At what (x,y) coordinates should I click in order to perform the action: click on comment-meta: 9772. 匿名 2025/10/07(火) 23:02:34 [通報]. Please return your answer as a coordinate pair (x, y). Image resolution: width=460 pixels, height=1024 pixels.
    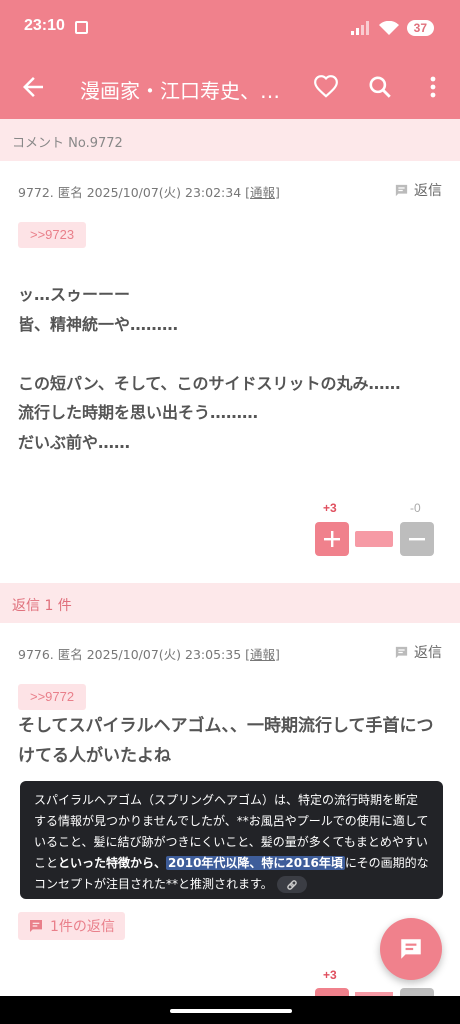
    Looking at the image, I should click on (149, 191).